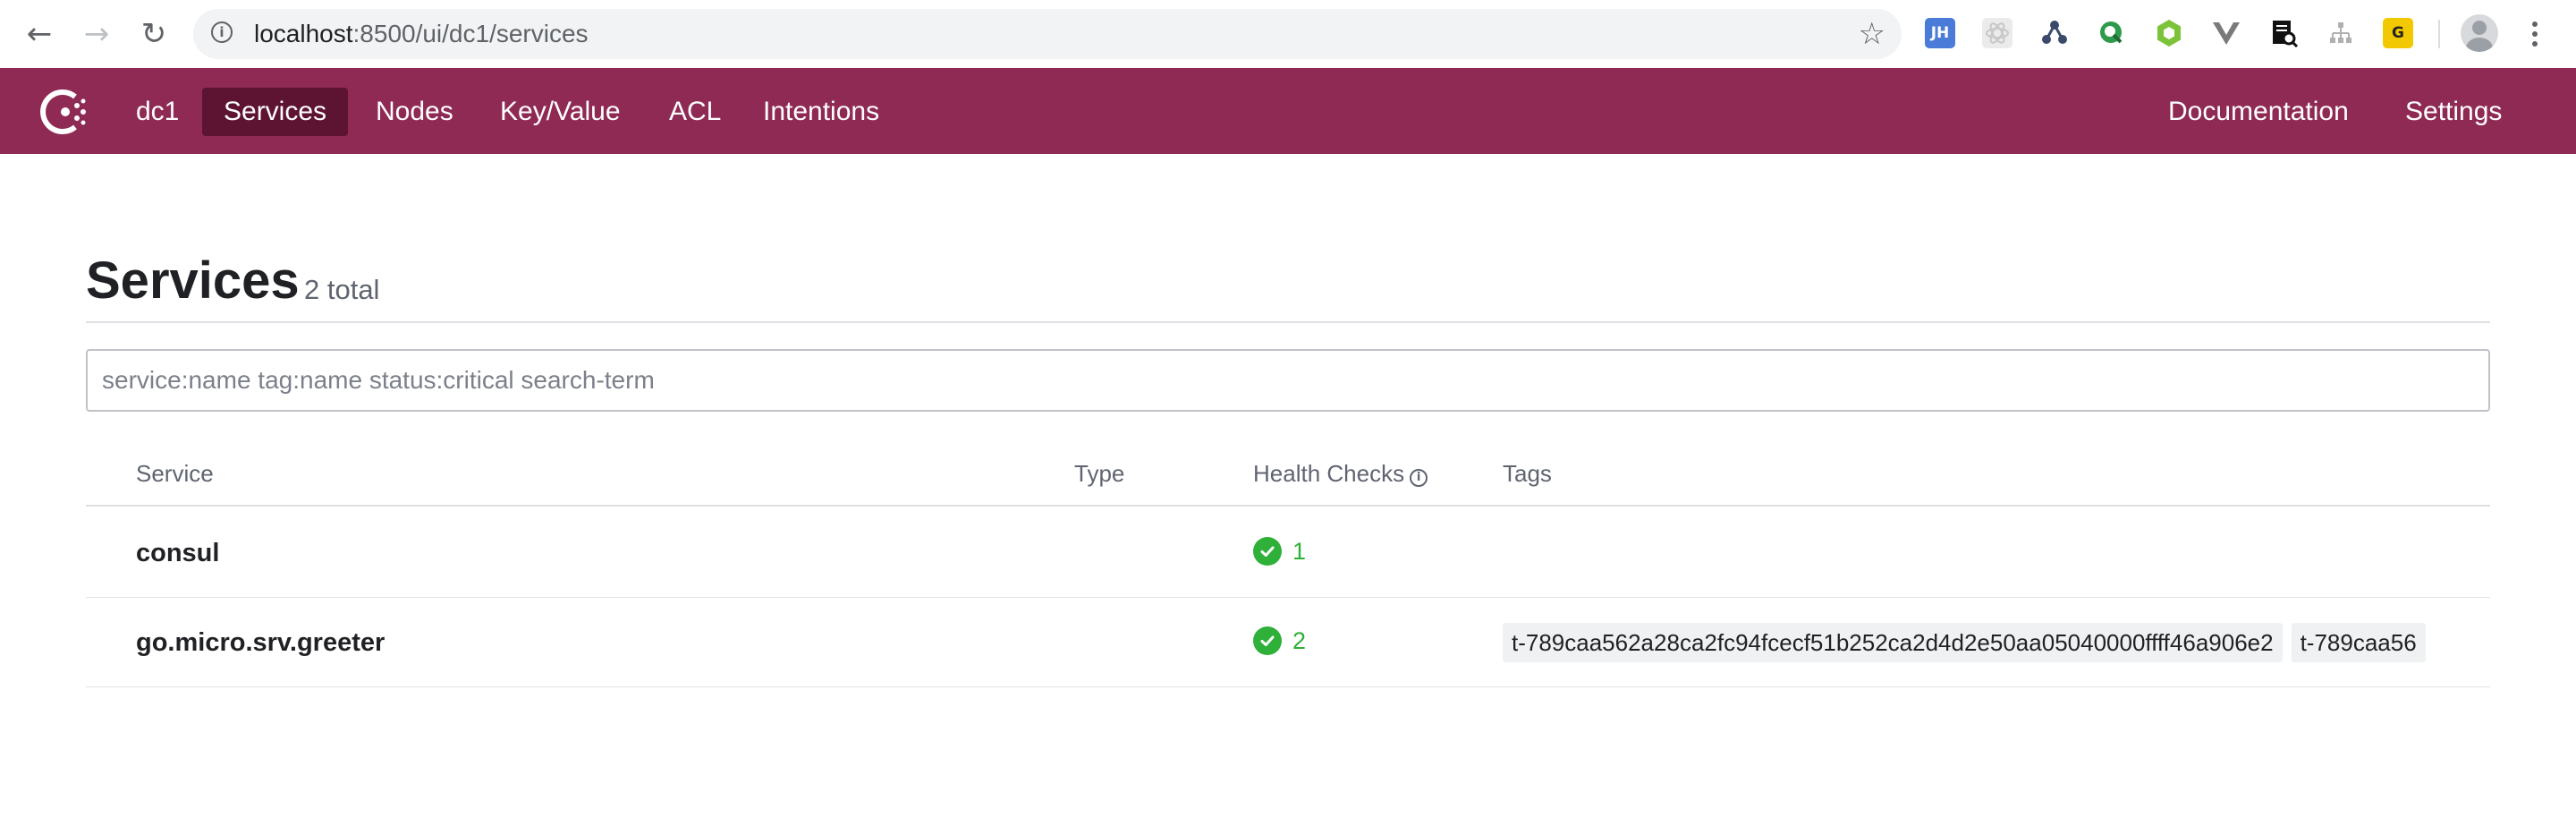 The image size is (2576, 818). I want to click on datacenter-selector: dc1, so click(157, 112).